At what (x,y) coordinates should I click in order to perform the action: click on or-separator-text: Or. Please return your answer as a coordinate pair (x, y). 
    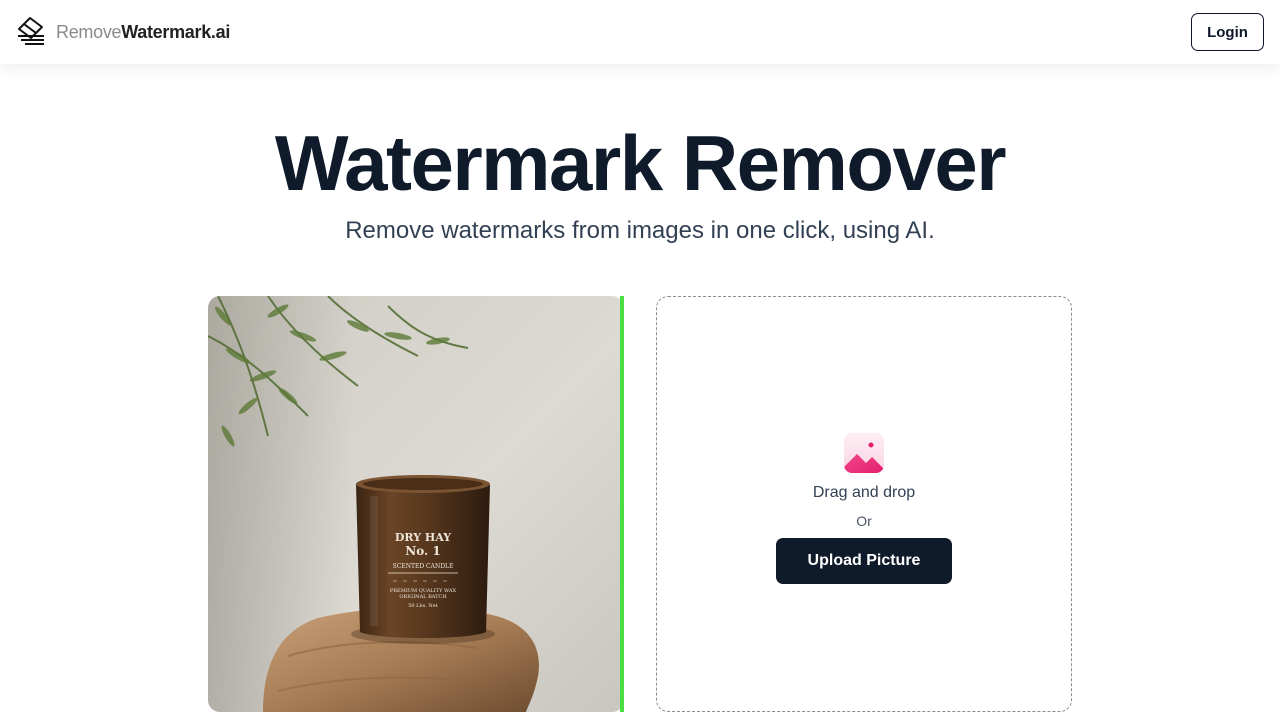
    Looking at the image, I should click on (864, 520).